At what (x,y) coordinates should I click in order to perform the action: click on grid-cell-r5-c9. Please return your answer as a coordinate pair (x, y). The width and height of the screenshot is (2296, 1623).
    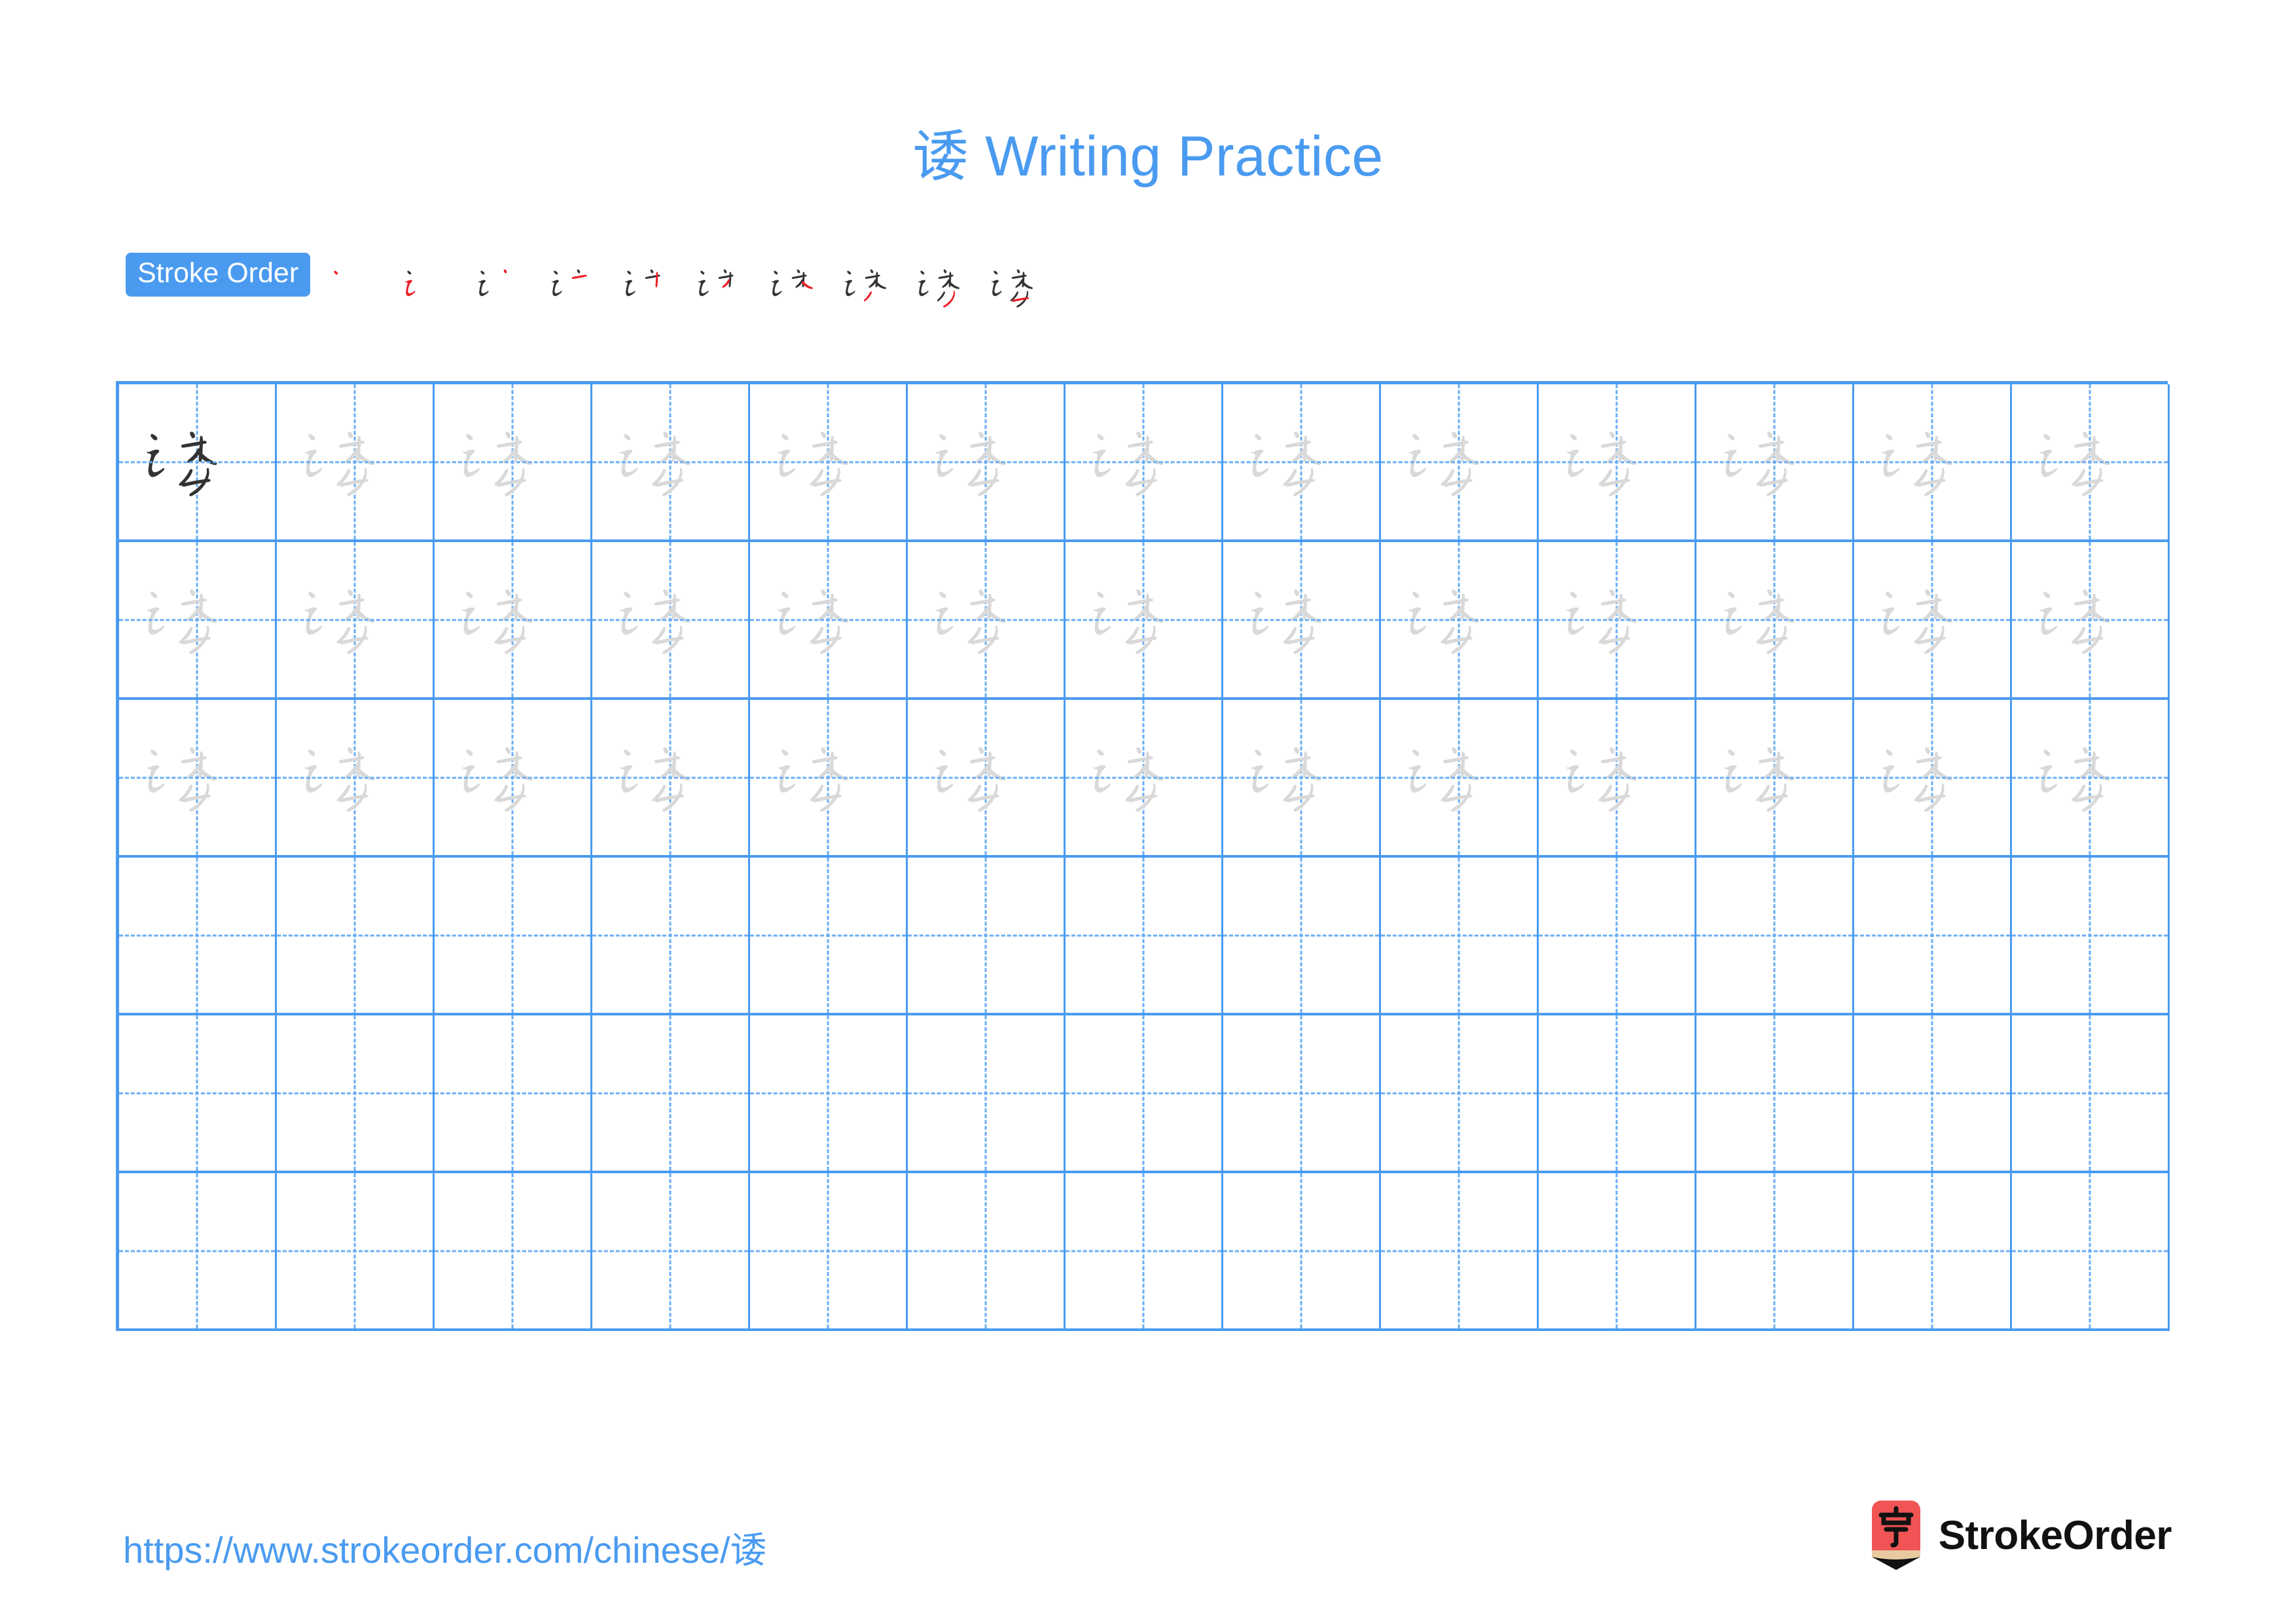
    Looking at the image, I should click on (1460, 1094).